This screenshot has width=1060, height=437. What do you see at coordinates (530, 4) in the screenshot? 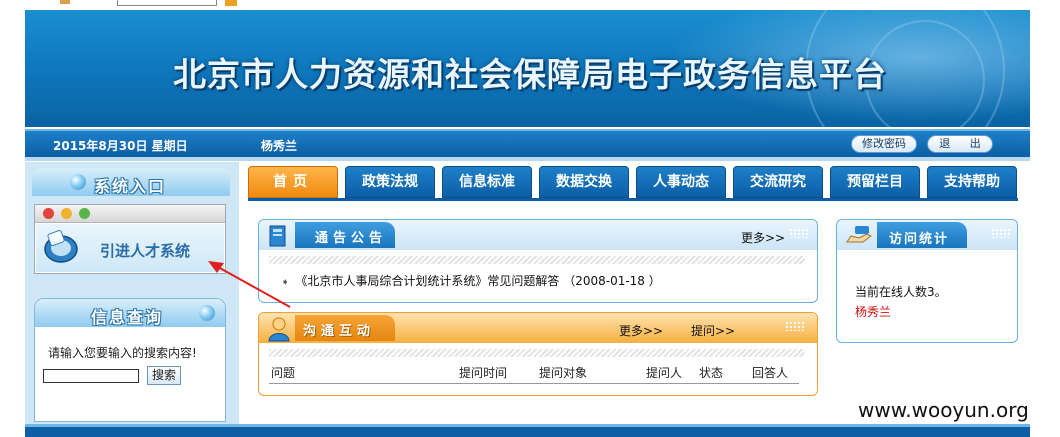
I see `browser-toolbar-remnant` at bounding box center [530, 4].